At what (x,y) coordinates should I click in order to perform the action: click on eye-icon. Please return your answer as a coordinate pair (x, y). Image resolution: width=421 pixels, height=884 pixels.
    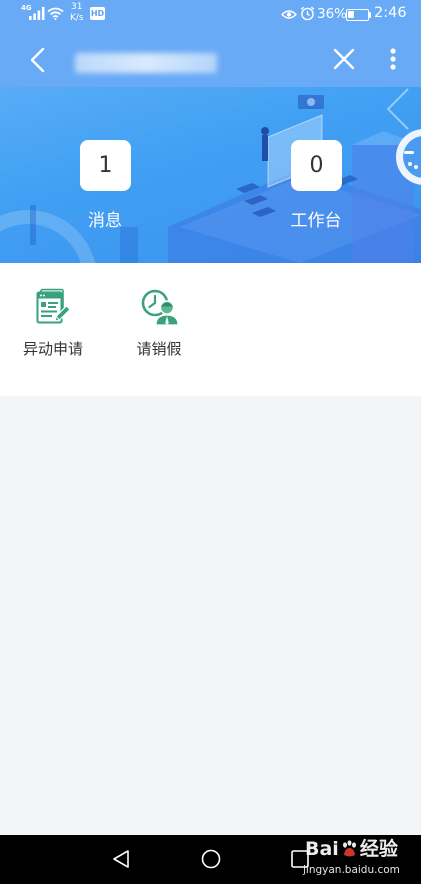
    Looking at the image, I should click on (289, 14).